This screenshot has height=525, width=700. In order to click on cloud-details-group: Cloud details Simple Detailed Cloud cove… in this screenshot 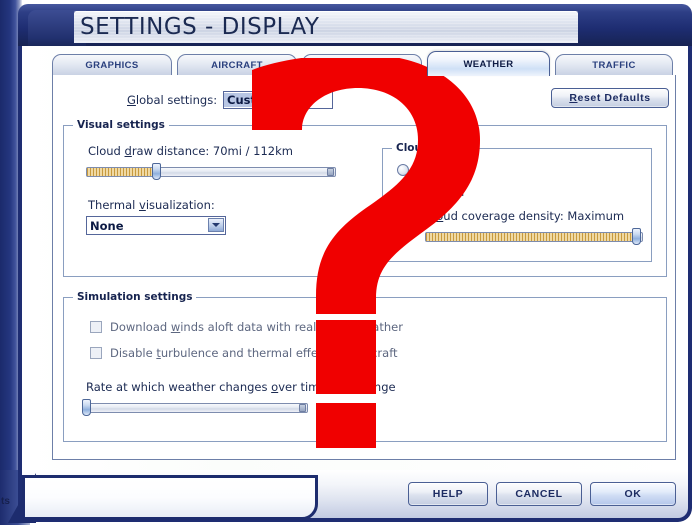, I will do `click(517, 202)`.